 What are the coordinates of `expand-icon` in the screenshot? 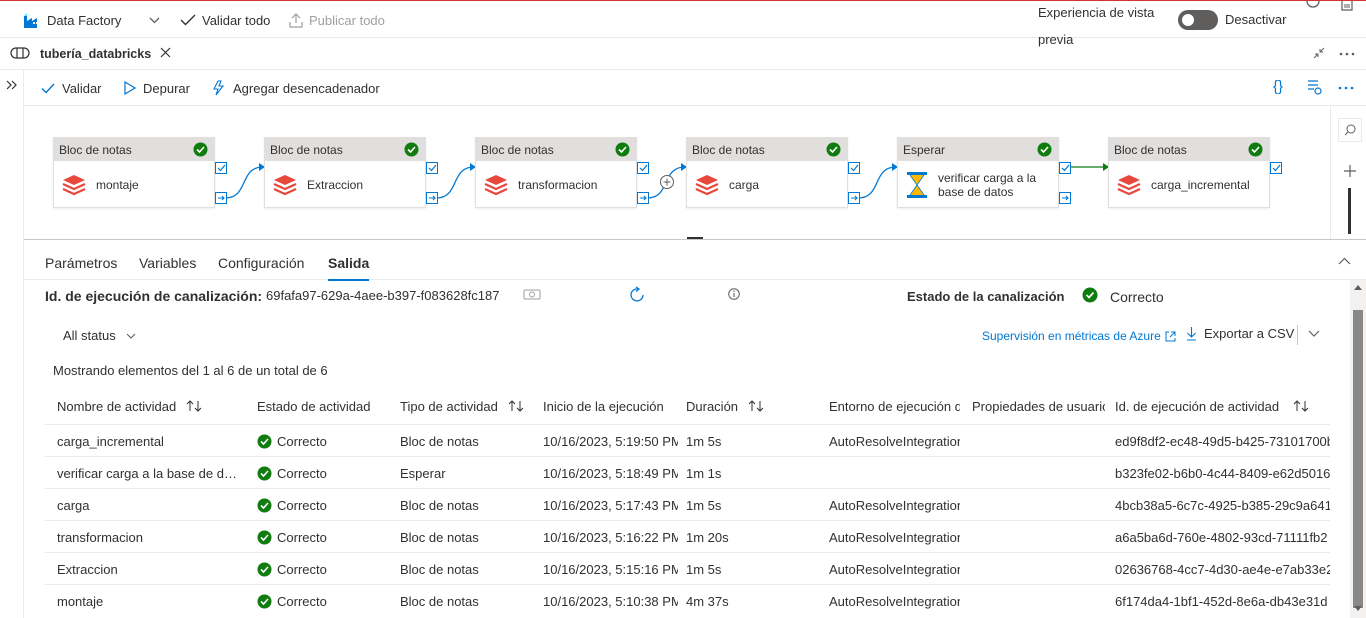 It's located at (12, 85).